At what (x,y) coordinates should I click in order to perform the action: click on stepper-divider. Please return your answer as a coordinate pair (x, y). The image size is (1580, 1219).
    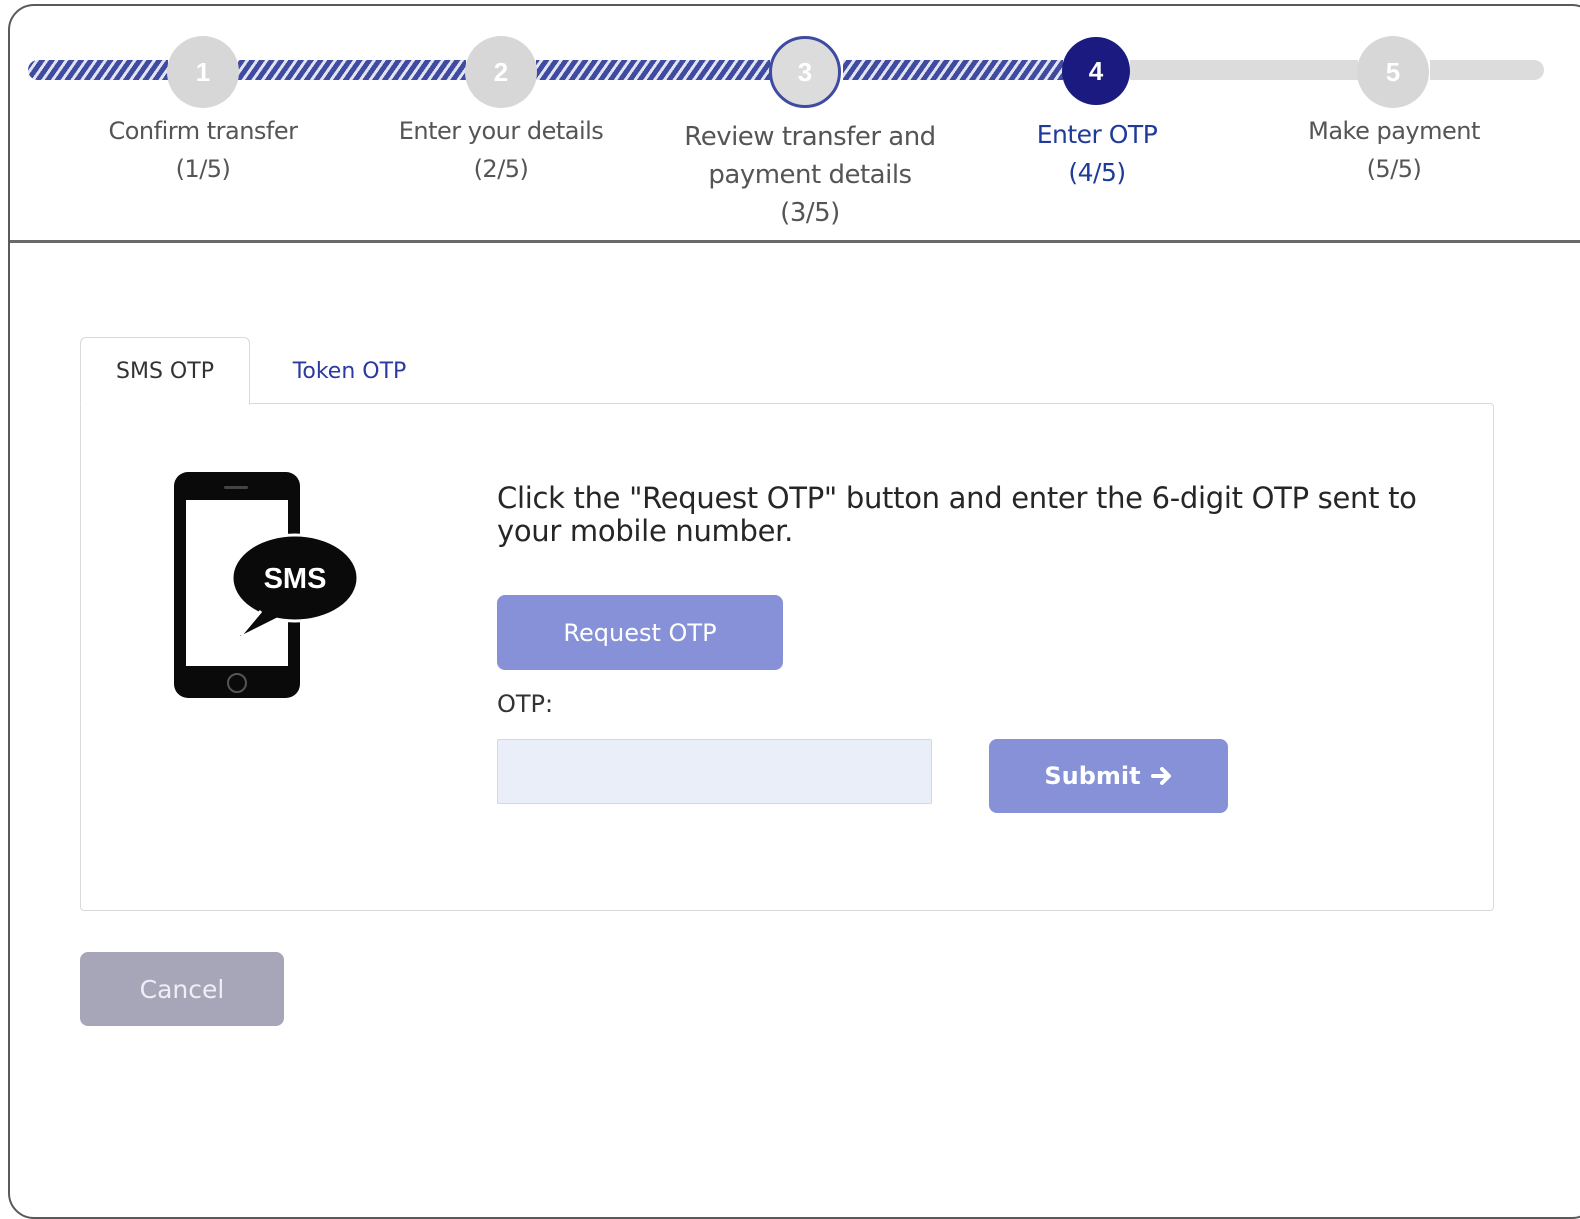
    Looking at the image, I should click on (795, 241).